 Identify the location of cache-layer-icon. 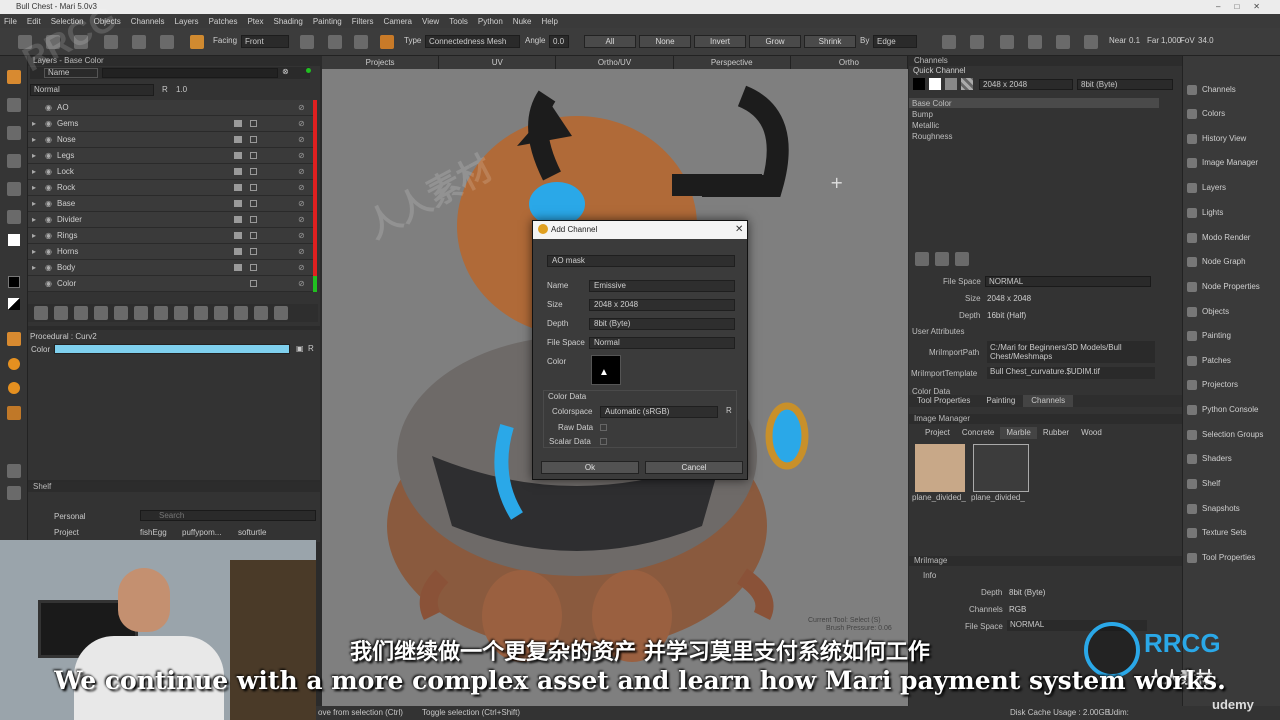
(181, 313).